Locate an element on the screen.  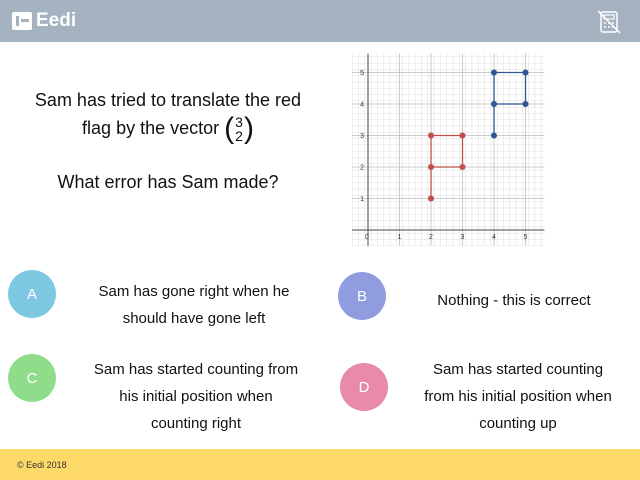
option-c-circle: C is located at coordinates (32, 378).